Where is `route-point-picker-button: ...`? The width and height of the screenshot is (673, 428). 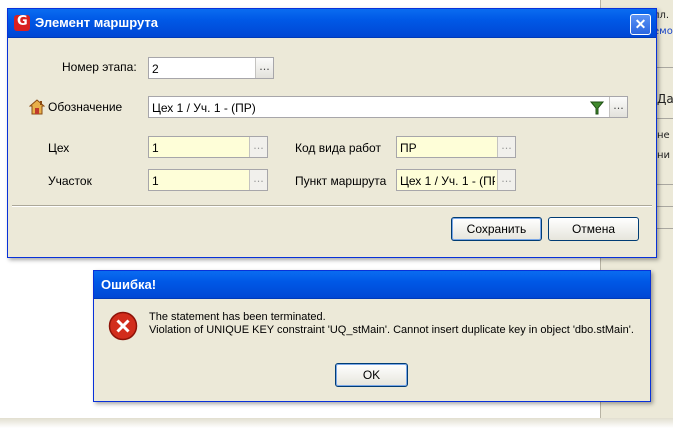 route-point-picker-button: ... is located at coordinates (506, 180).